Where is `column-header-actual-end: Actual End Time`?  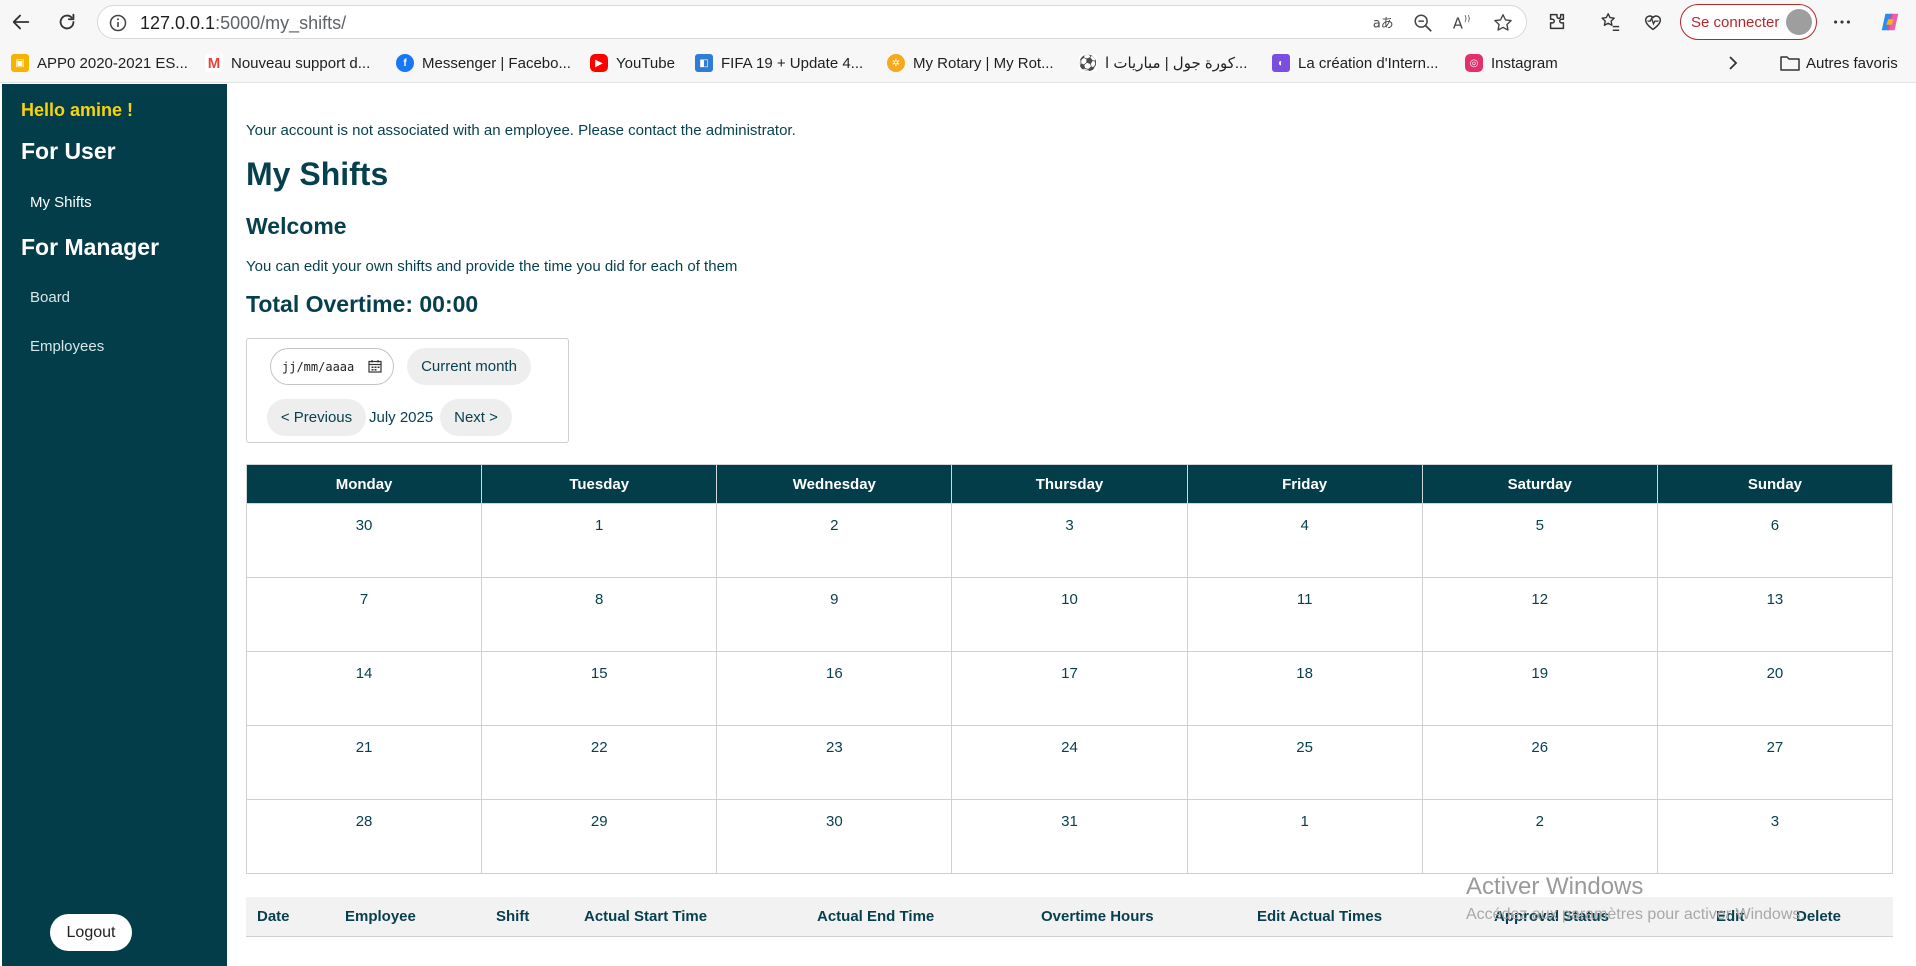 column-header-actual-end: Actual End Time is located at coordinates (876, 916).